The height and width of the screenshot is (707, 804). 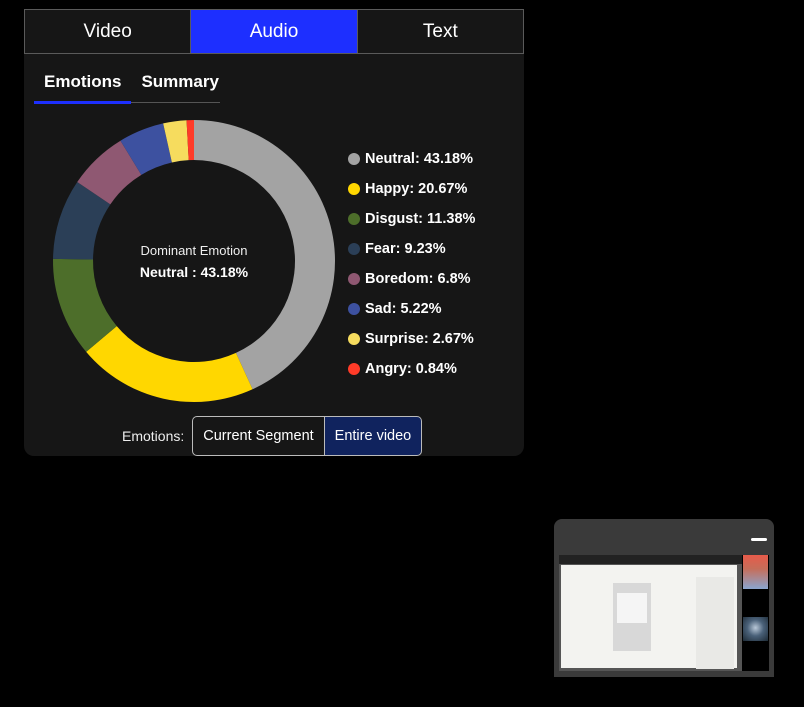 What do you see at coordinates (440, 31) in the screenshot?
I see `tab-text: Text` at bounding box center [440, 31].